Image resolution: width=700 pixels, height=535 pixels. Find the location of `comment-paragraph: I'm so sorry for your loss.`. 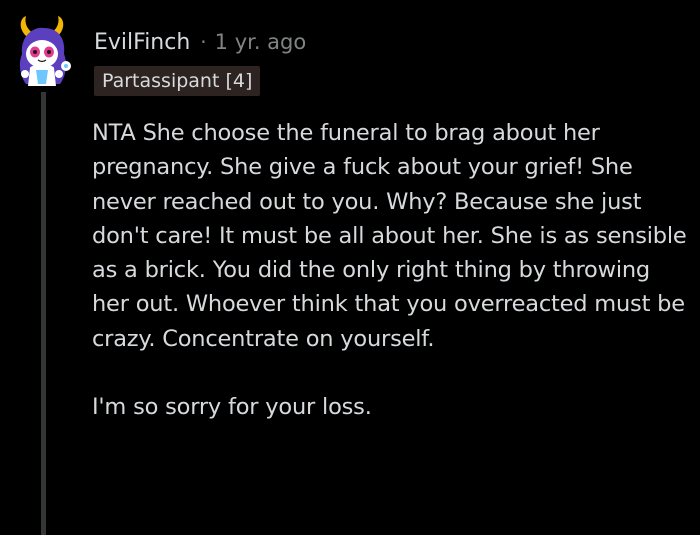

comment-paragraph: I'm so sorry for your loss. is located at coordinates (232, 407).